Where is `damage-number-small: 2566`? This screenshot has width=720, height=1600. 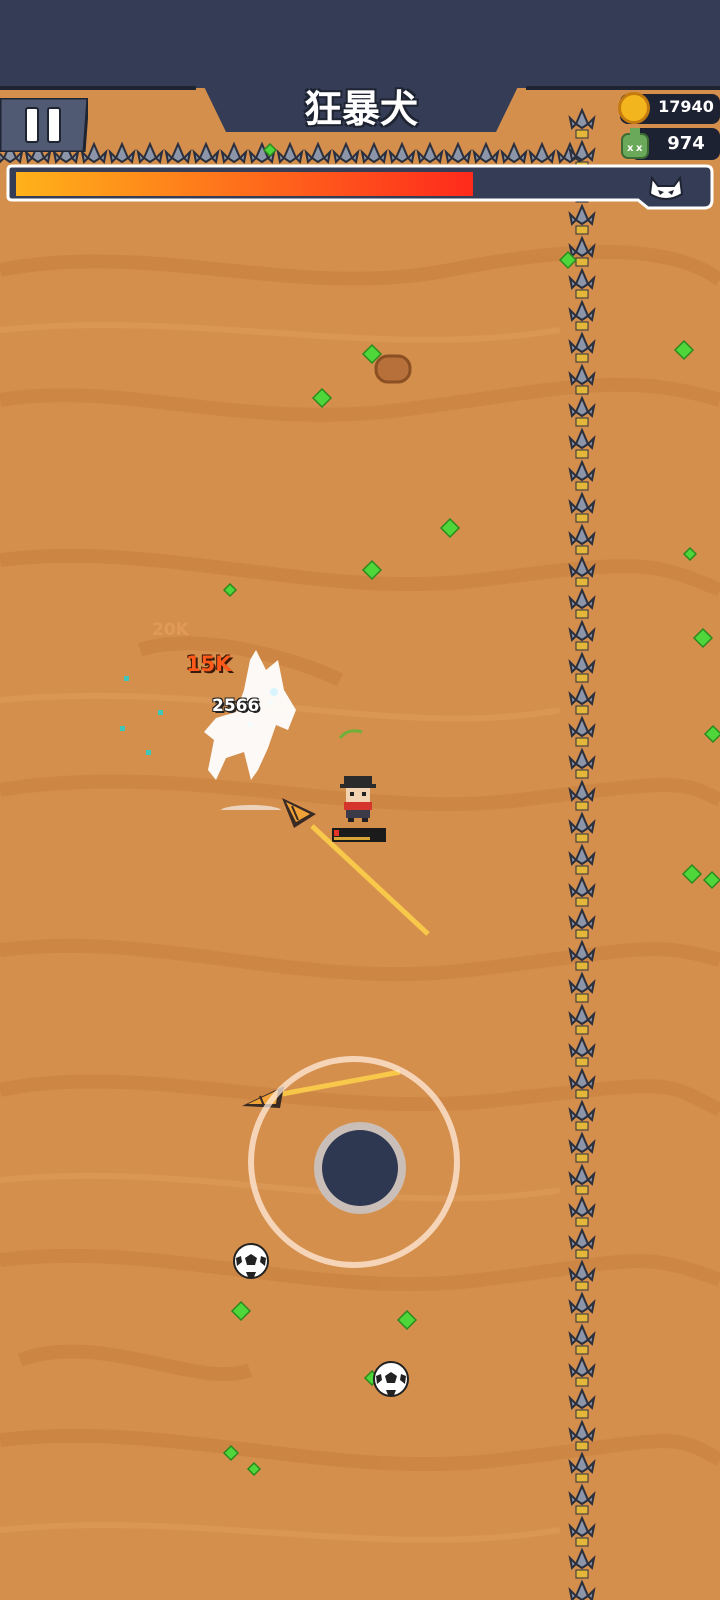
damage-number-small: 2566 is located at coordinates (236, 706).